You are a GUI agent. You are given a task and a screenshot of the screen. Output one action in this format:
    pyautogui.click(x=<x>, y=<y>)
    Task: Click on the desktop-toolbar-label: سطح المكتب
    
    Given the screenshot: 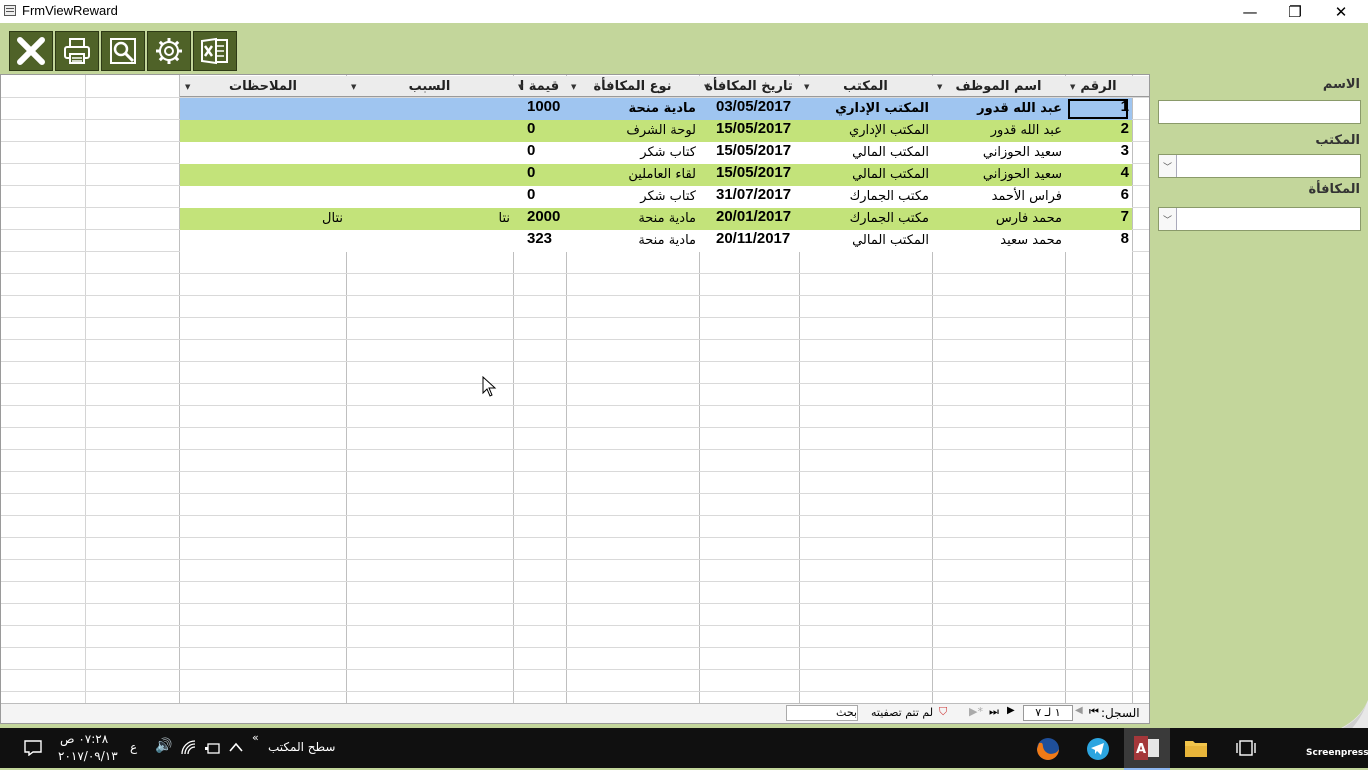 What is the action you would take?
    pyautogui.click(x=301, y=747)
    